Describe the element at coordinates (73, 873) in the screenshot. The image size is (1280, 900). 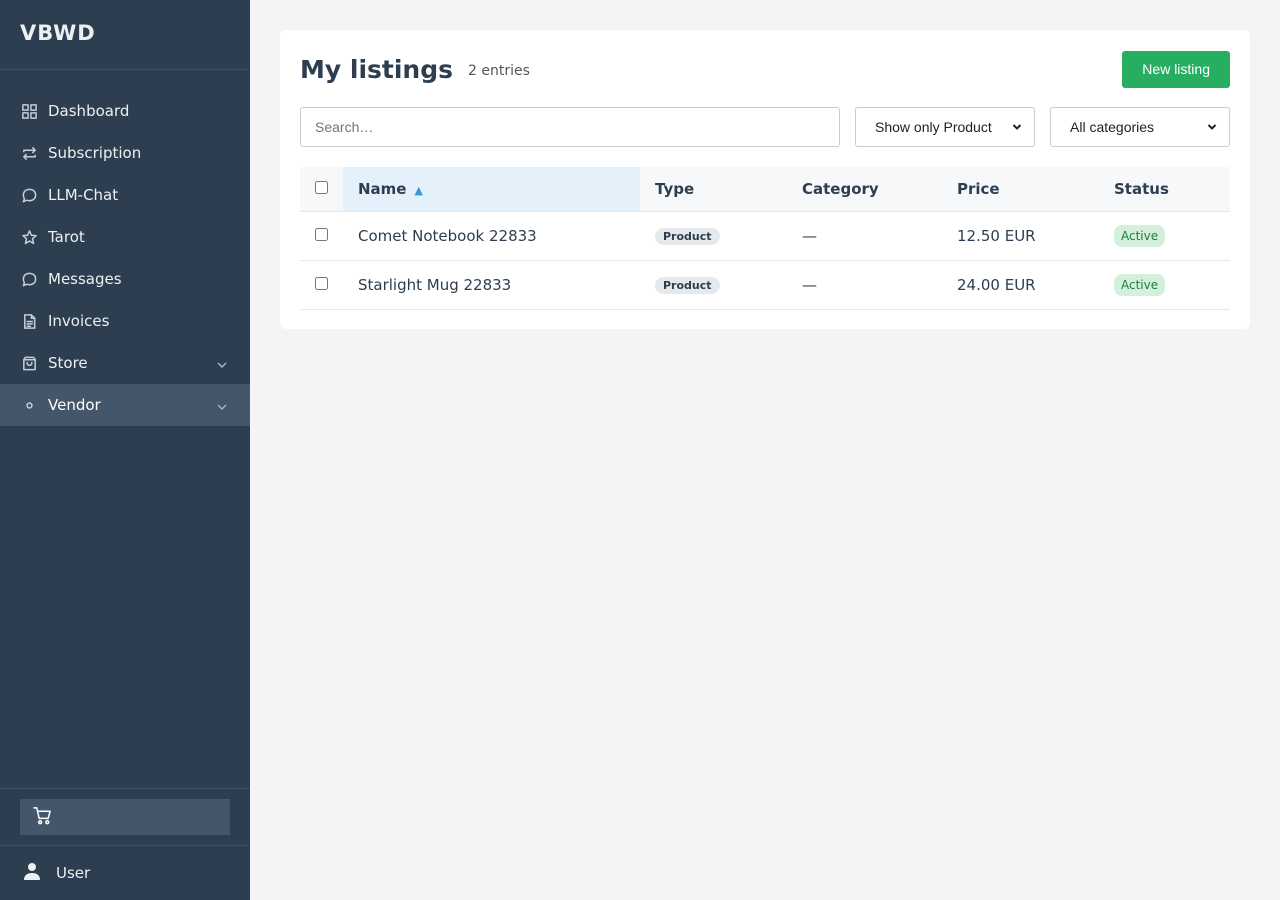
I see `user-label: User` at that location.